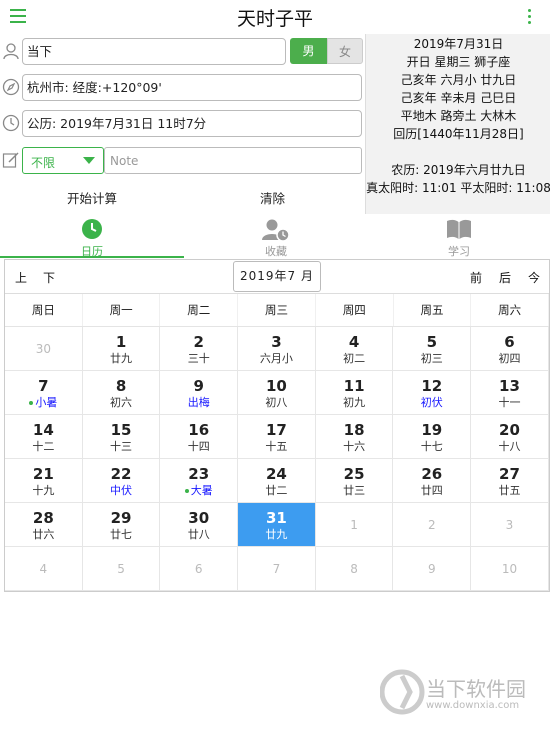 The image size is (550, 733). What do you see at coordinates (458, 170) in the screenshot?
I see `info-line: 农历: 2019年六月廿九日` at bounding box center [458, 170].